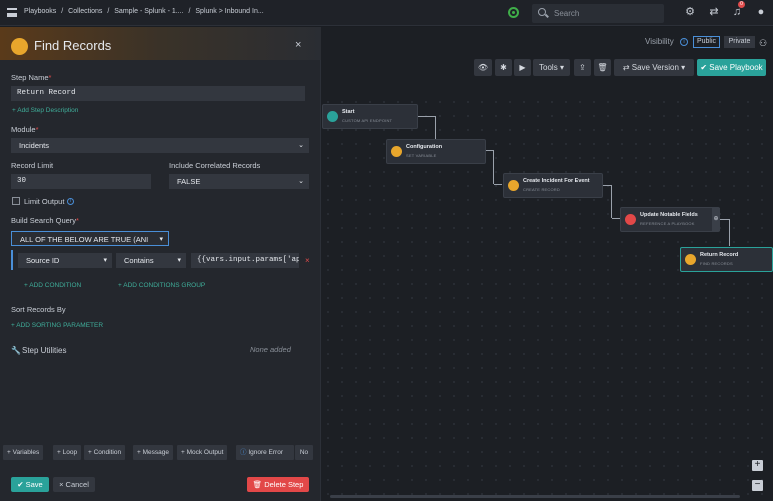  Describe the element at coordinates (304, 452) in the screenshot. I see `ignore-error-value: No` at that location.